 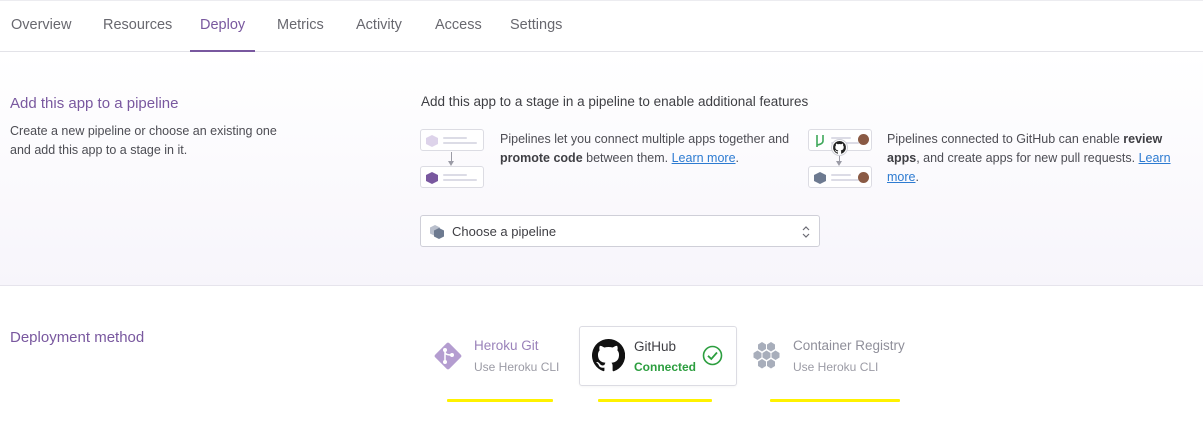 I want to click on pipeline-icon, so click(x=437, y=232).